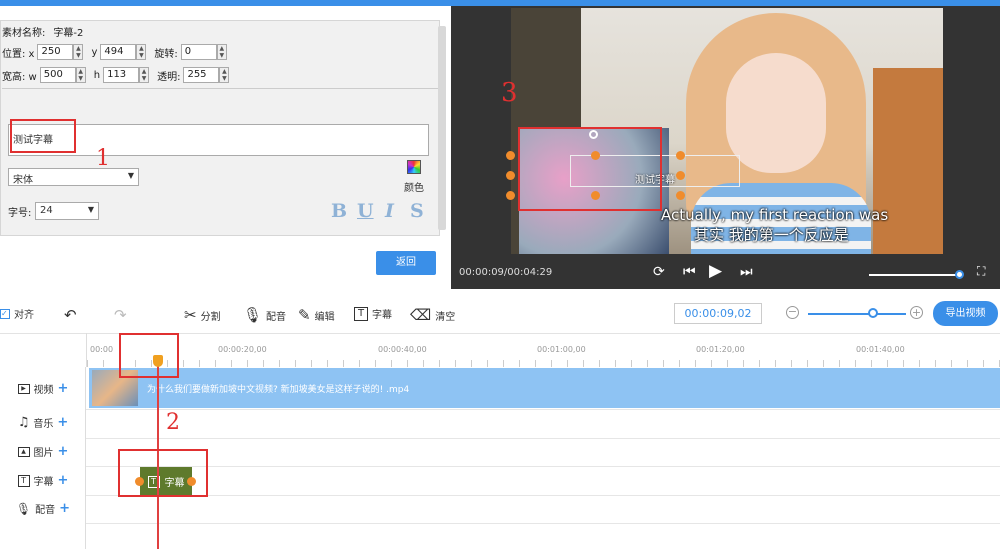  I want to click on volume-slider, so click(915, 275).